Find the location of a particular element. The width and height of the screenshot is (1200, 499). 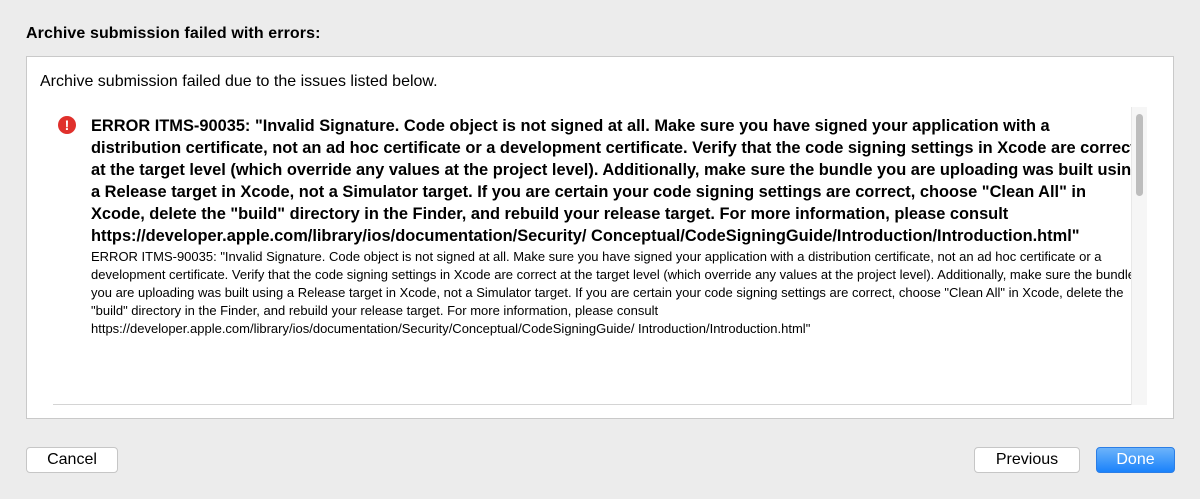

previous-button: Previous is located at coordinates (1027, 460).